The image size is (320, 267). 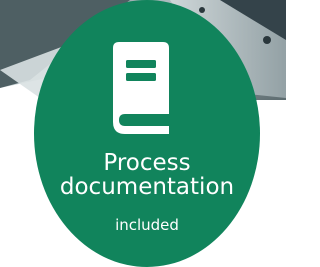 I want to click on badge-title-line-2: documentation, so click(x=147, y=187).